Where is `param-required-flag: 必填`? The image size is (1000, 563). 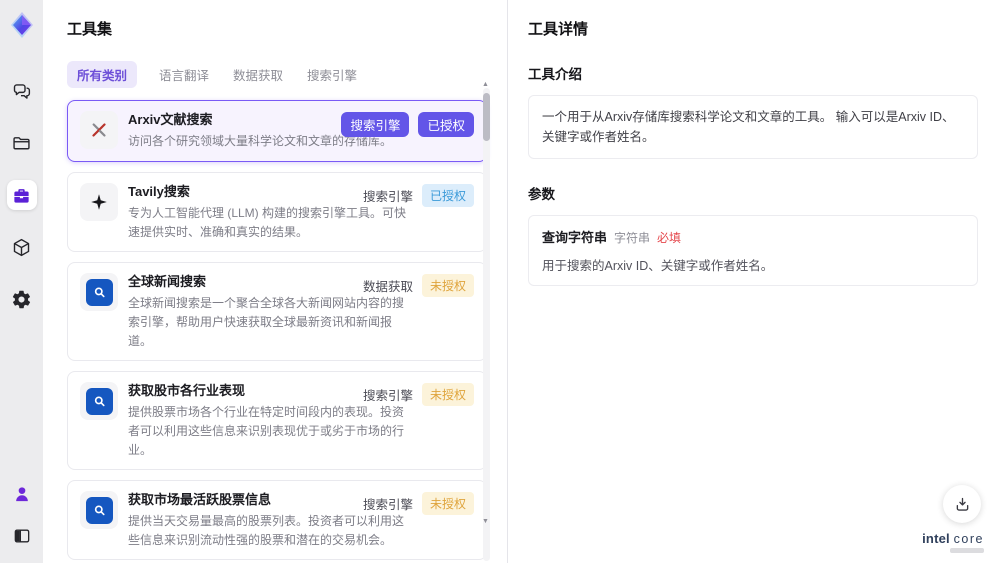
param-required-flag: 必填 is located at coordinates (669, 238).